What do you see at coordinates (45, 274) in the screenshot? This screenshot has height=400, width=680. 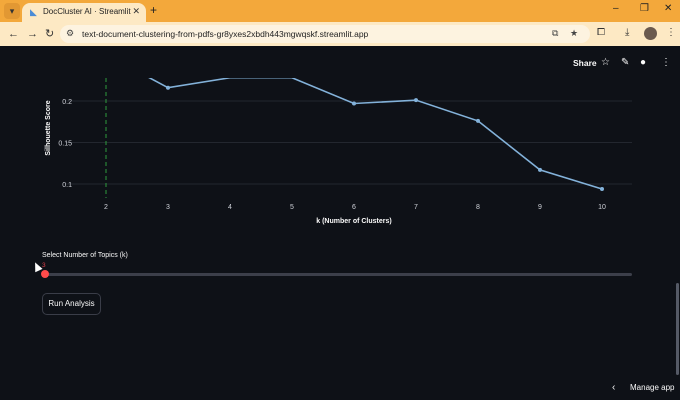 I see `slider-thumb` at bounding box center [45, 274].